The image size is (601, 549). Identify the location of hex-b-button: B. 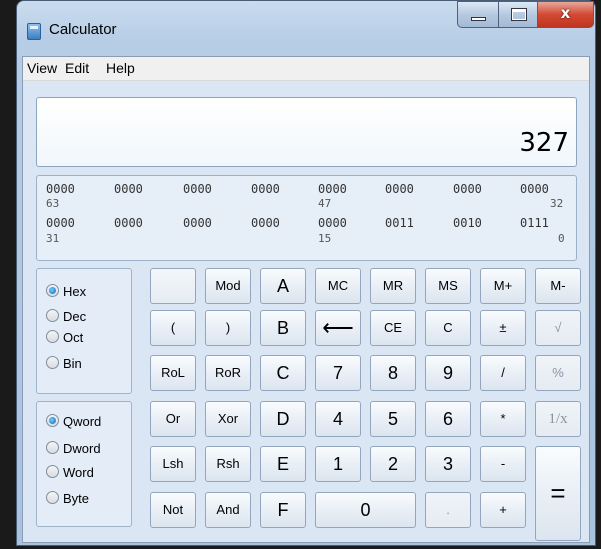
(283, 328).